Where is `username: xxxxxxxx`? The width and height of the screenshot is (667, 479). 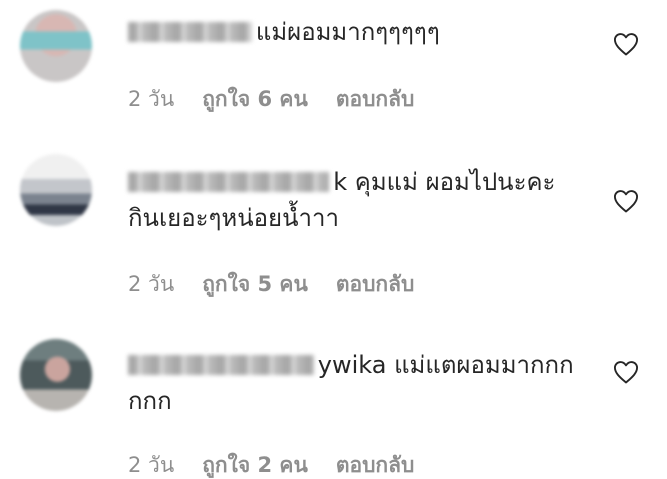 username: xxxxxxxx is located at coordinates (190, 32).